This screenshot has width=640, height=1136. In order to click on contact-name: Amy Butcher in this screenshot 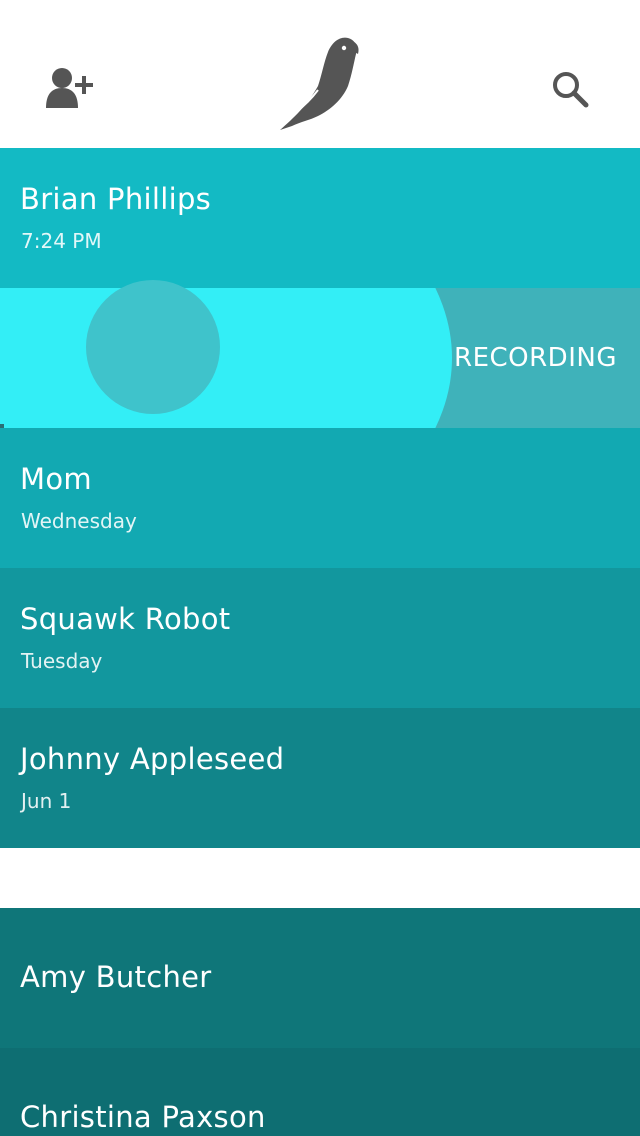, I will do `click(116, 977)`.